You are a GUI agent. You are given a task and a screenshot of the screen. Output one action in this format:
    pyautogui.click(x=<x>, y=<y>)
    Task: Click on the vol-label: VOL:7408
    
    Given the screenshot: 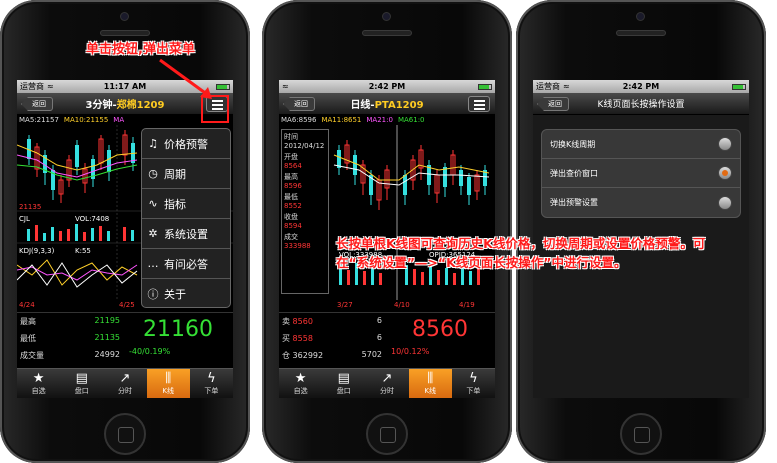 What is the action you would take?
    pyautogui.click(x=92, y=219)
    